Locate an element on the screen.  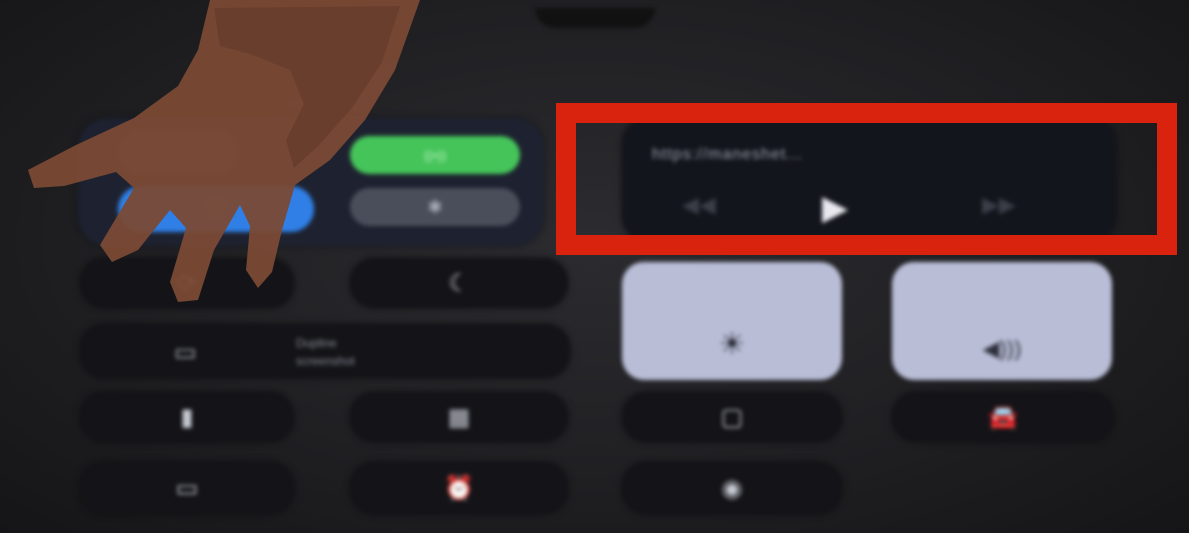
record-icon: ◉ is located at coordinates (732, 488).